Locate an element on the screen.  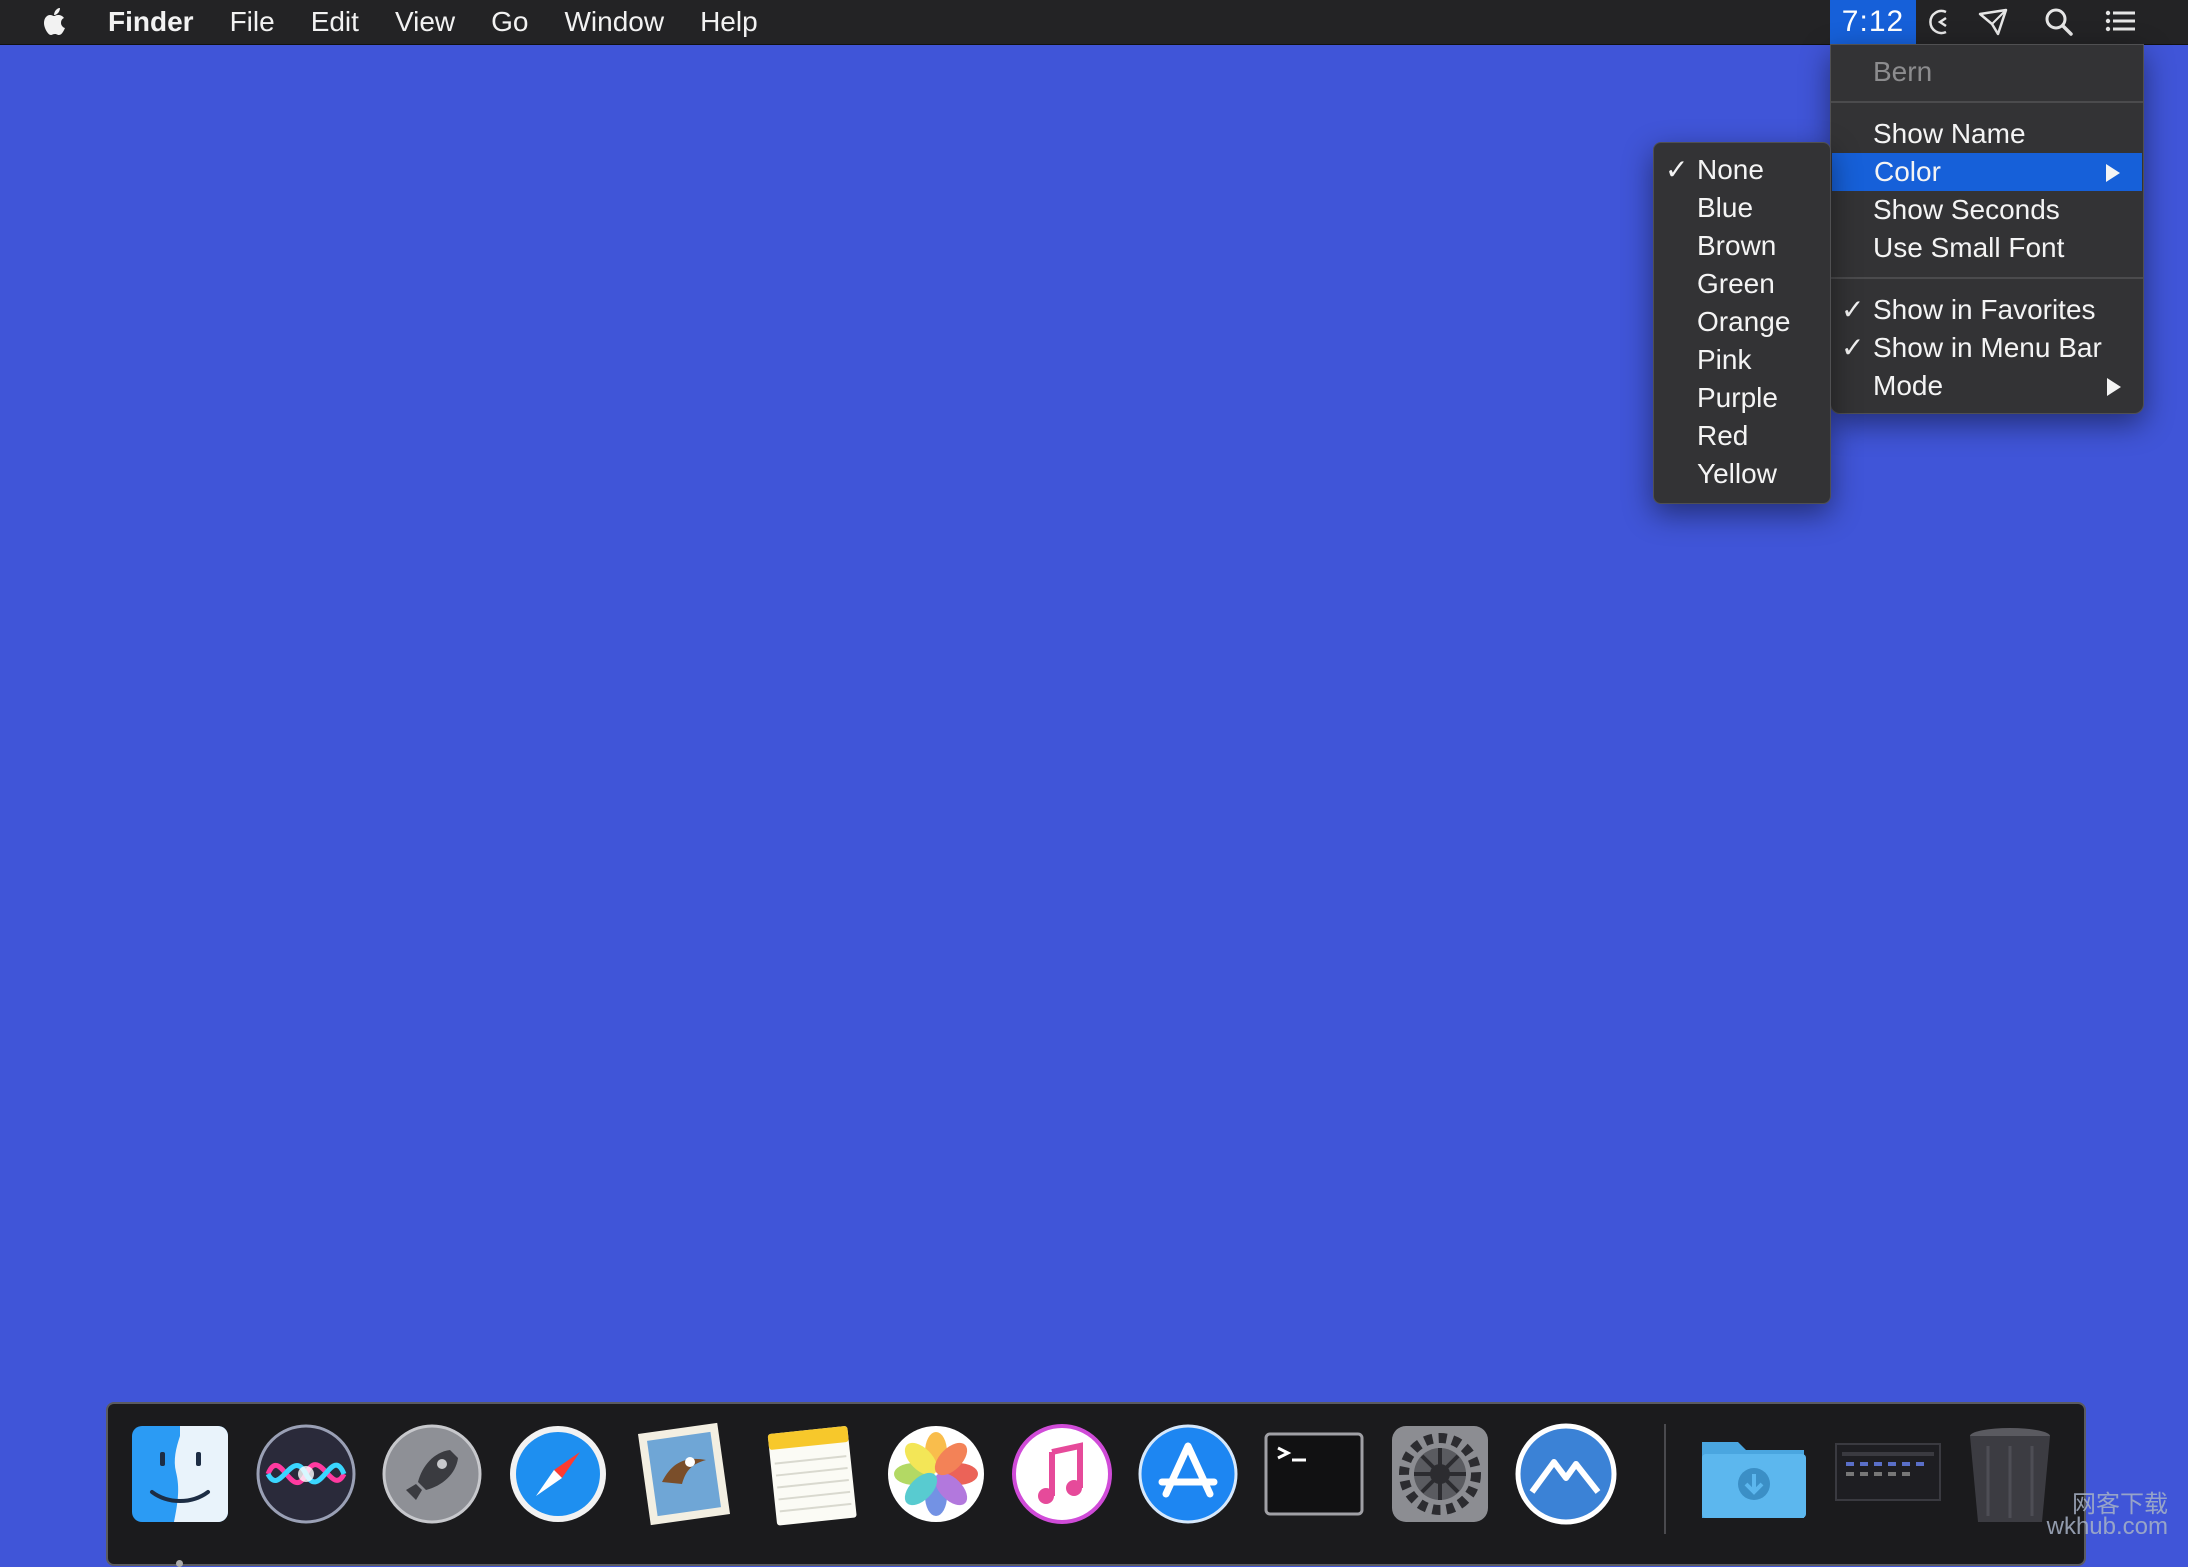
dock is located at coordinates (1096, 1484).